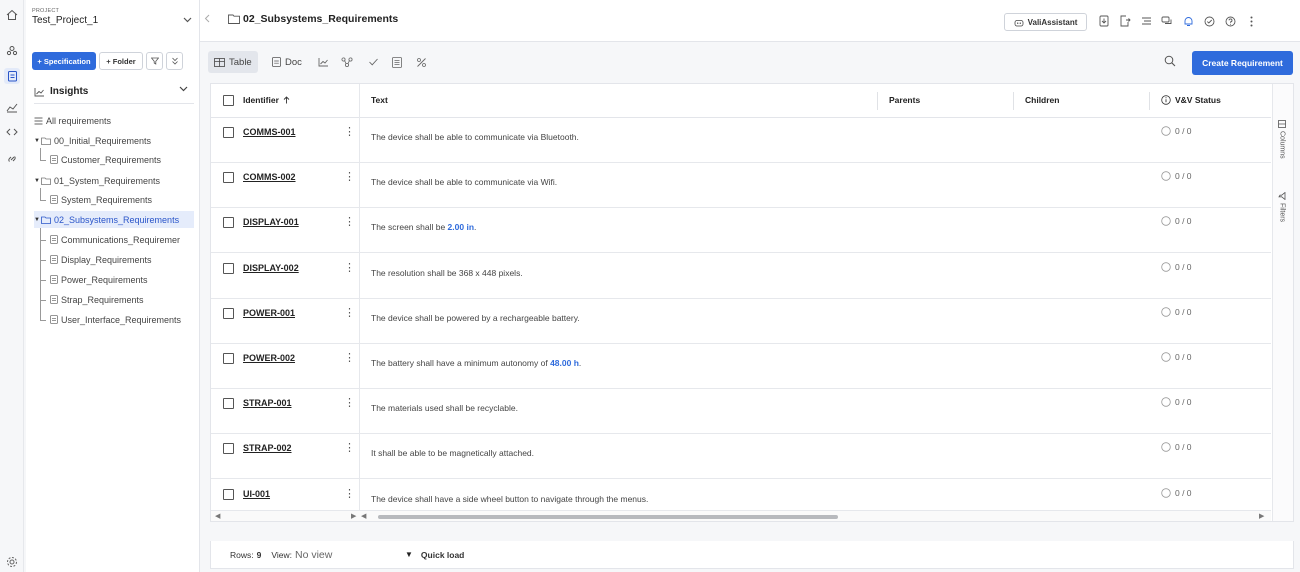 This screenshot has height=572, width=1300. What do you see at coordinates (269, 177) in the screenshot?
I see `requirement-id-link: COMMS-002` at bounding box center [269, 177].